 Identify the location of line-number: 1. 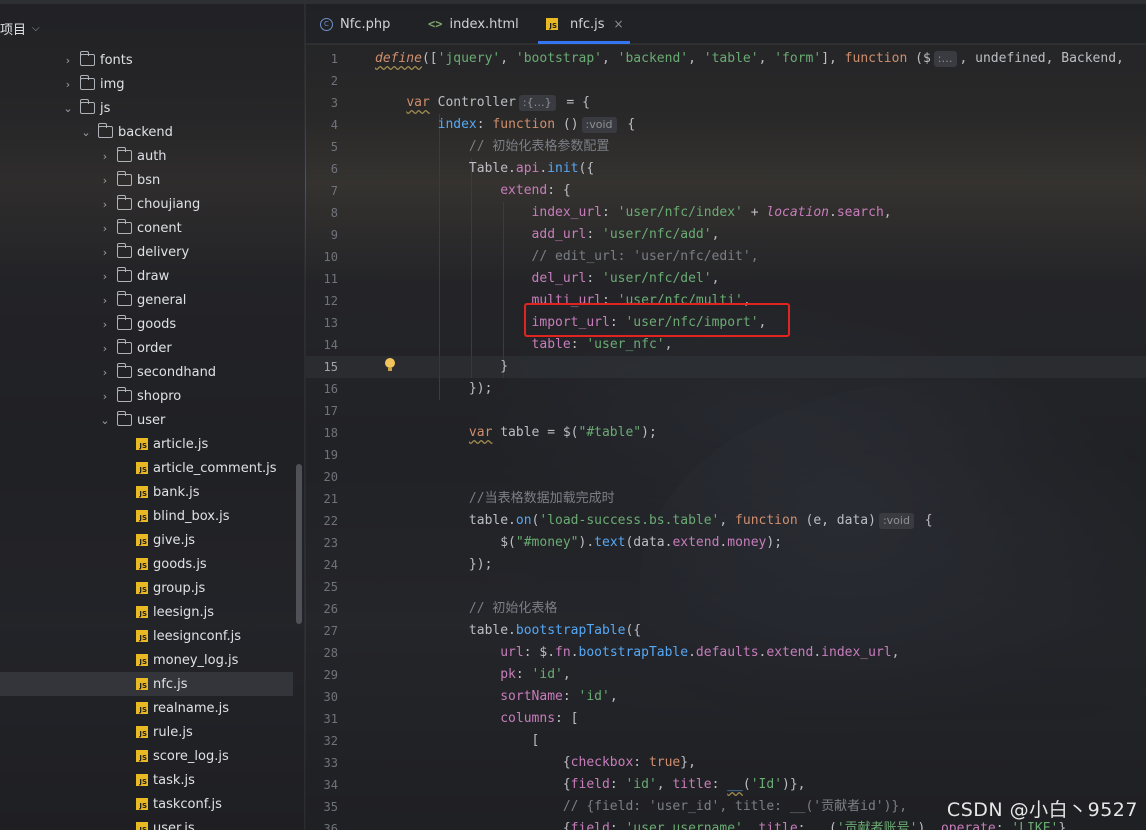
(322, 59).